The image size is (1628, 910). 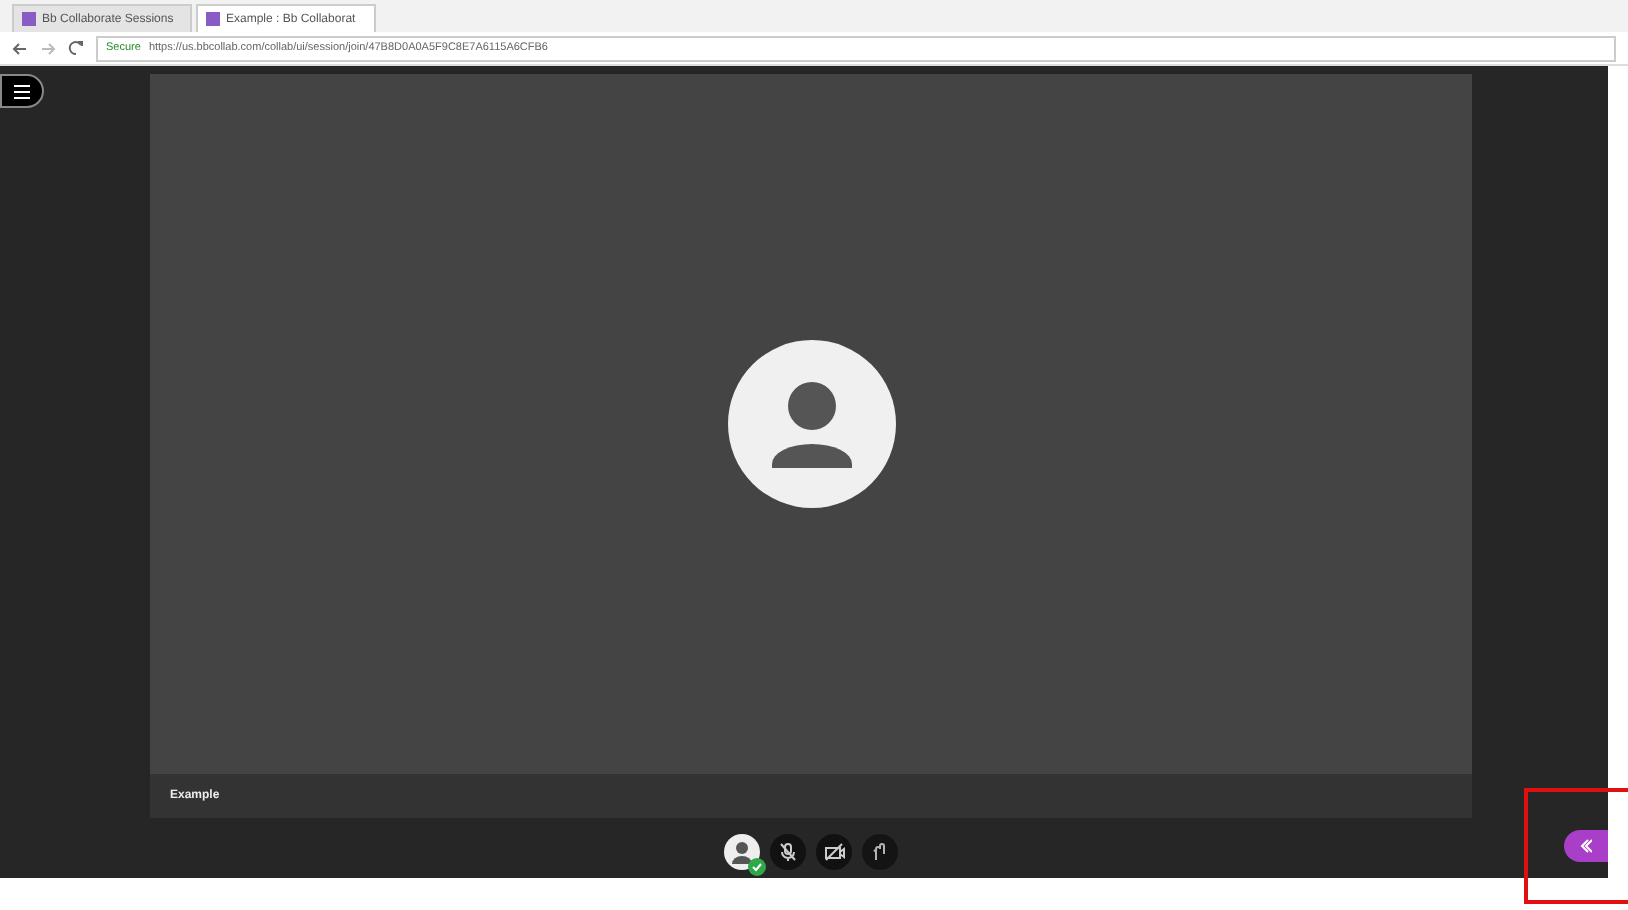 I want to click on muted-microphone-icon, so click(x=788, y=852).